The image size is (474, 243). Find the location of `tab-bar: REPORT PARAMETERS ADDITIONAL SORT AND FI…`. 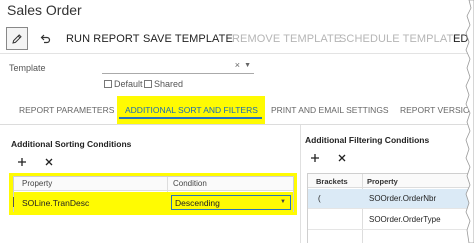

tab-bar: REPORT PARAMETERS ADDITIONAL SORT AND FI… is located at coordinates (237, 110).